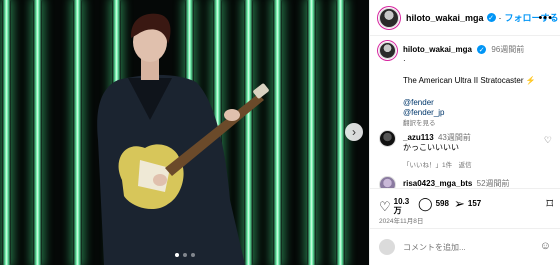 The width and height of the screenshot is (560, 265). I want to click on caption-time: 96週間前, so click(508, 49).